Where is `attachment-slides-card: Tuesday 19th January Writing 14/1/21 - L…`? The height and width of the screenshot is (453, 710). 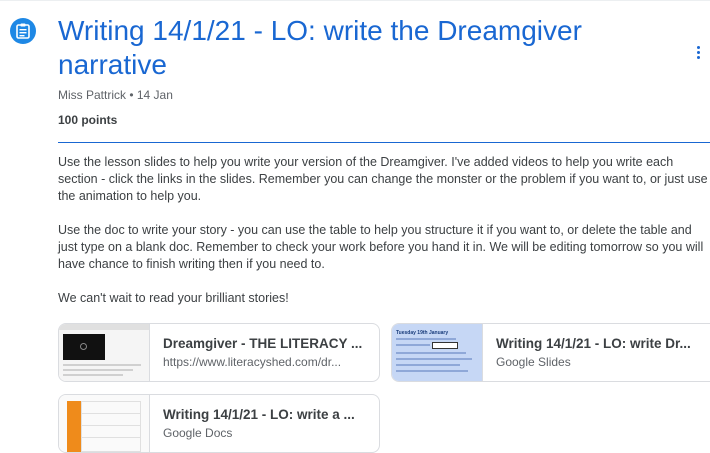
attachment-slides-card: Tuesday 19th January Writing 14/1/21 - L… is located at coordinates (550, 352).